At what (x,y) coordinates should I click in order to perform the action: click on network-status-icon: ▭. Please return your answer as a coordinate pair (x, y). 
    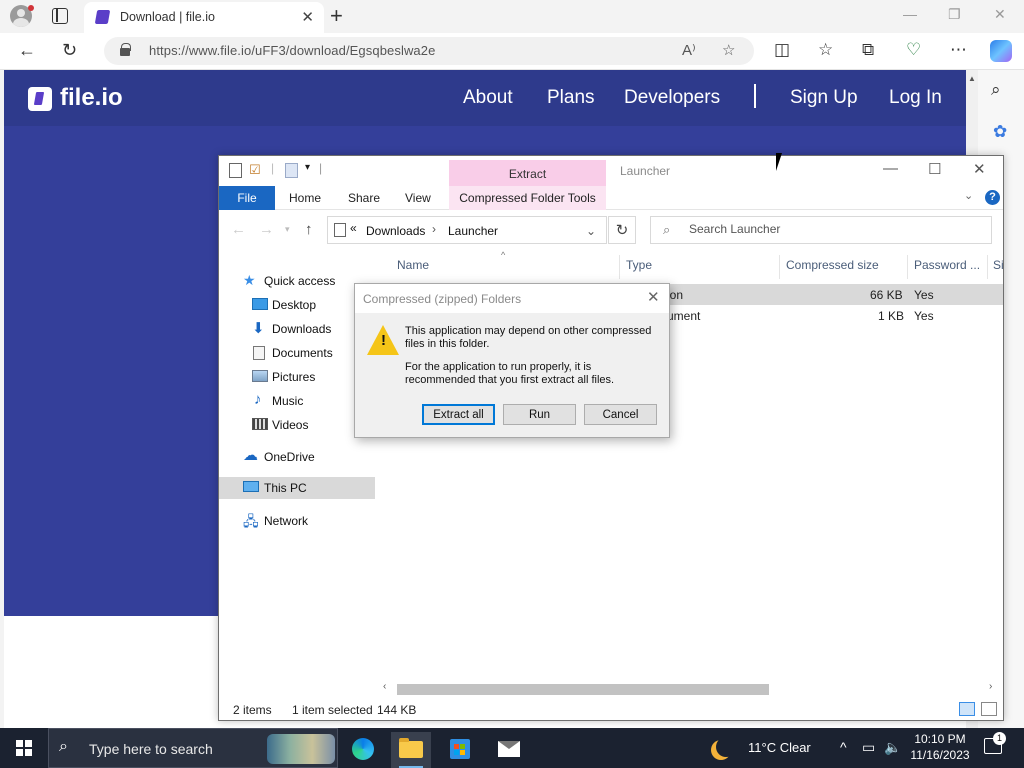
    Looking at the image, I should click on (868, 747).